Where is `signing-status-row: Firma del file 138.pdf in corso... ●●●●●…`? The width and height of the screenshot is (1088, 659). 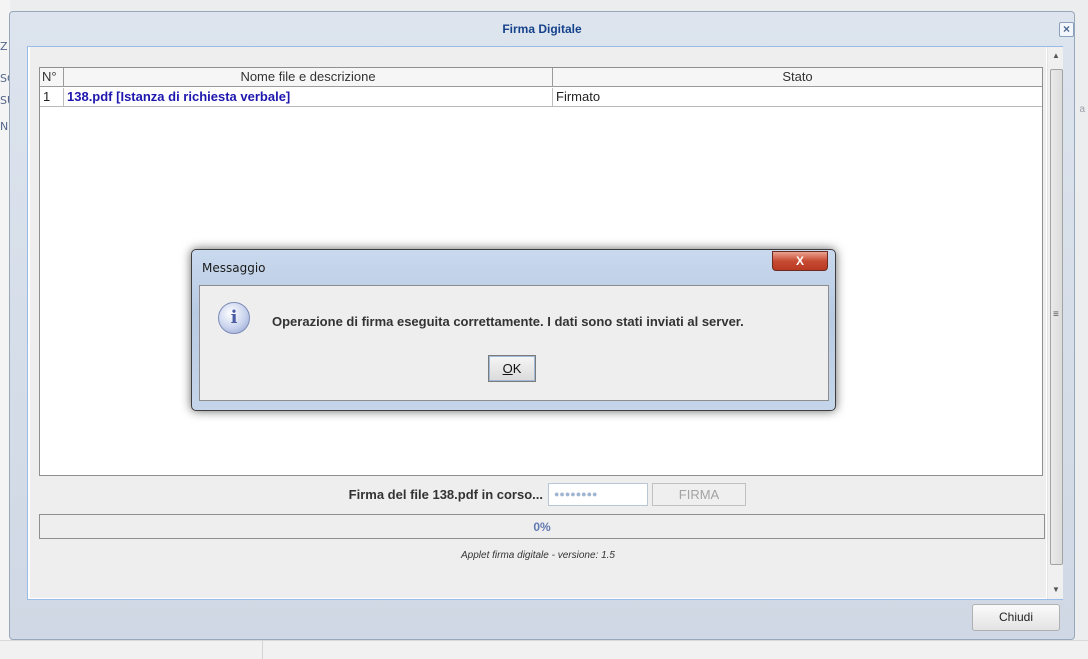
signing-status-row: Firma del file 138.pdf in corso... ●●●●●… is located at coordinates (538, 495).